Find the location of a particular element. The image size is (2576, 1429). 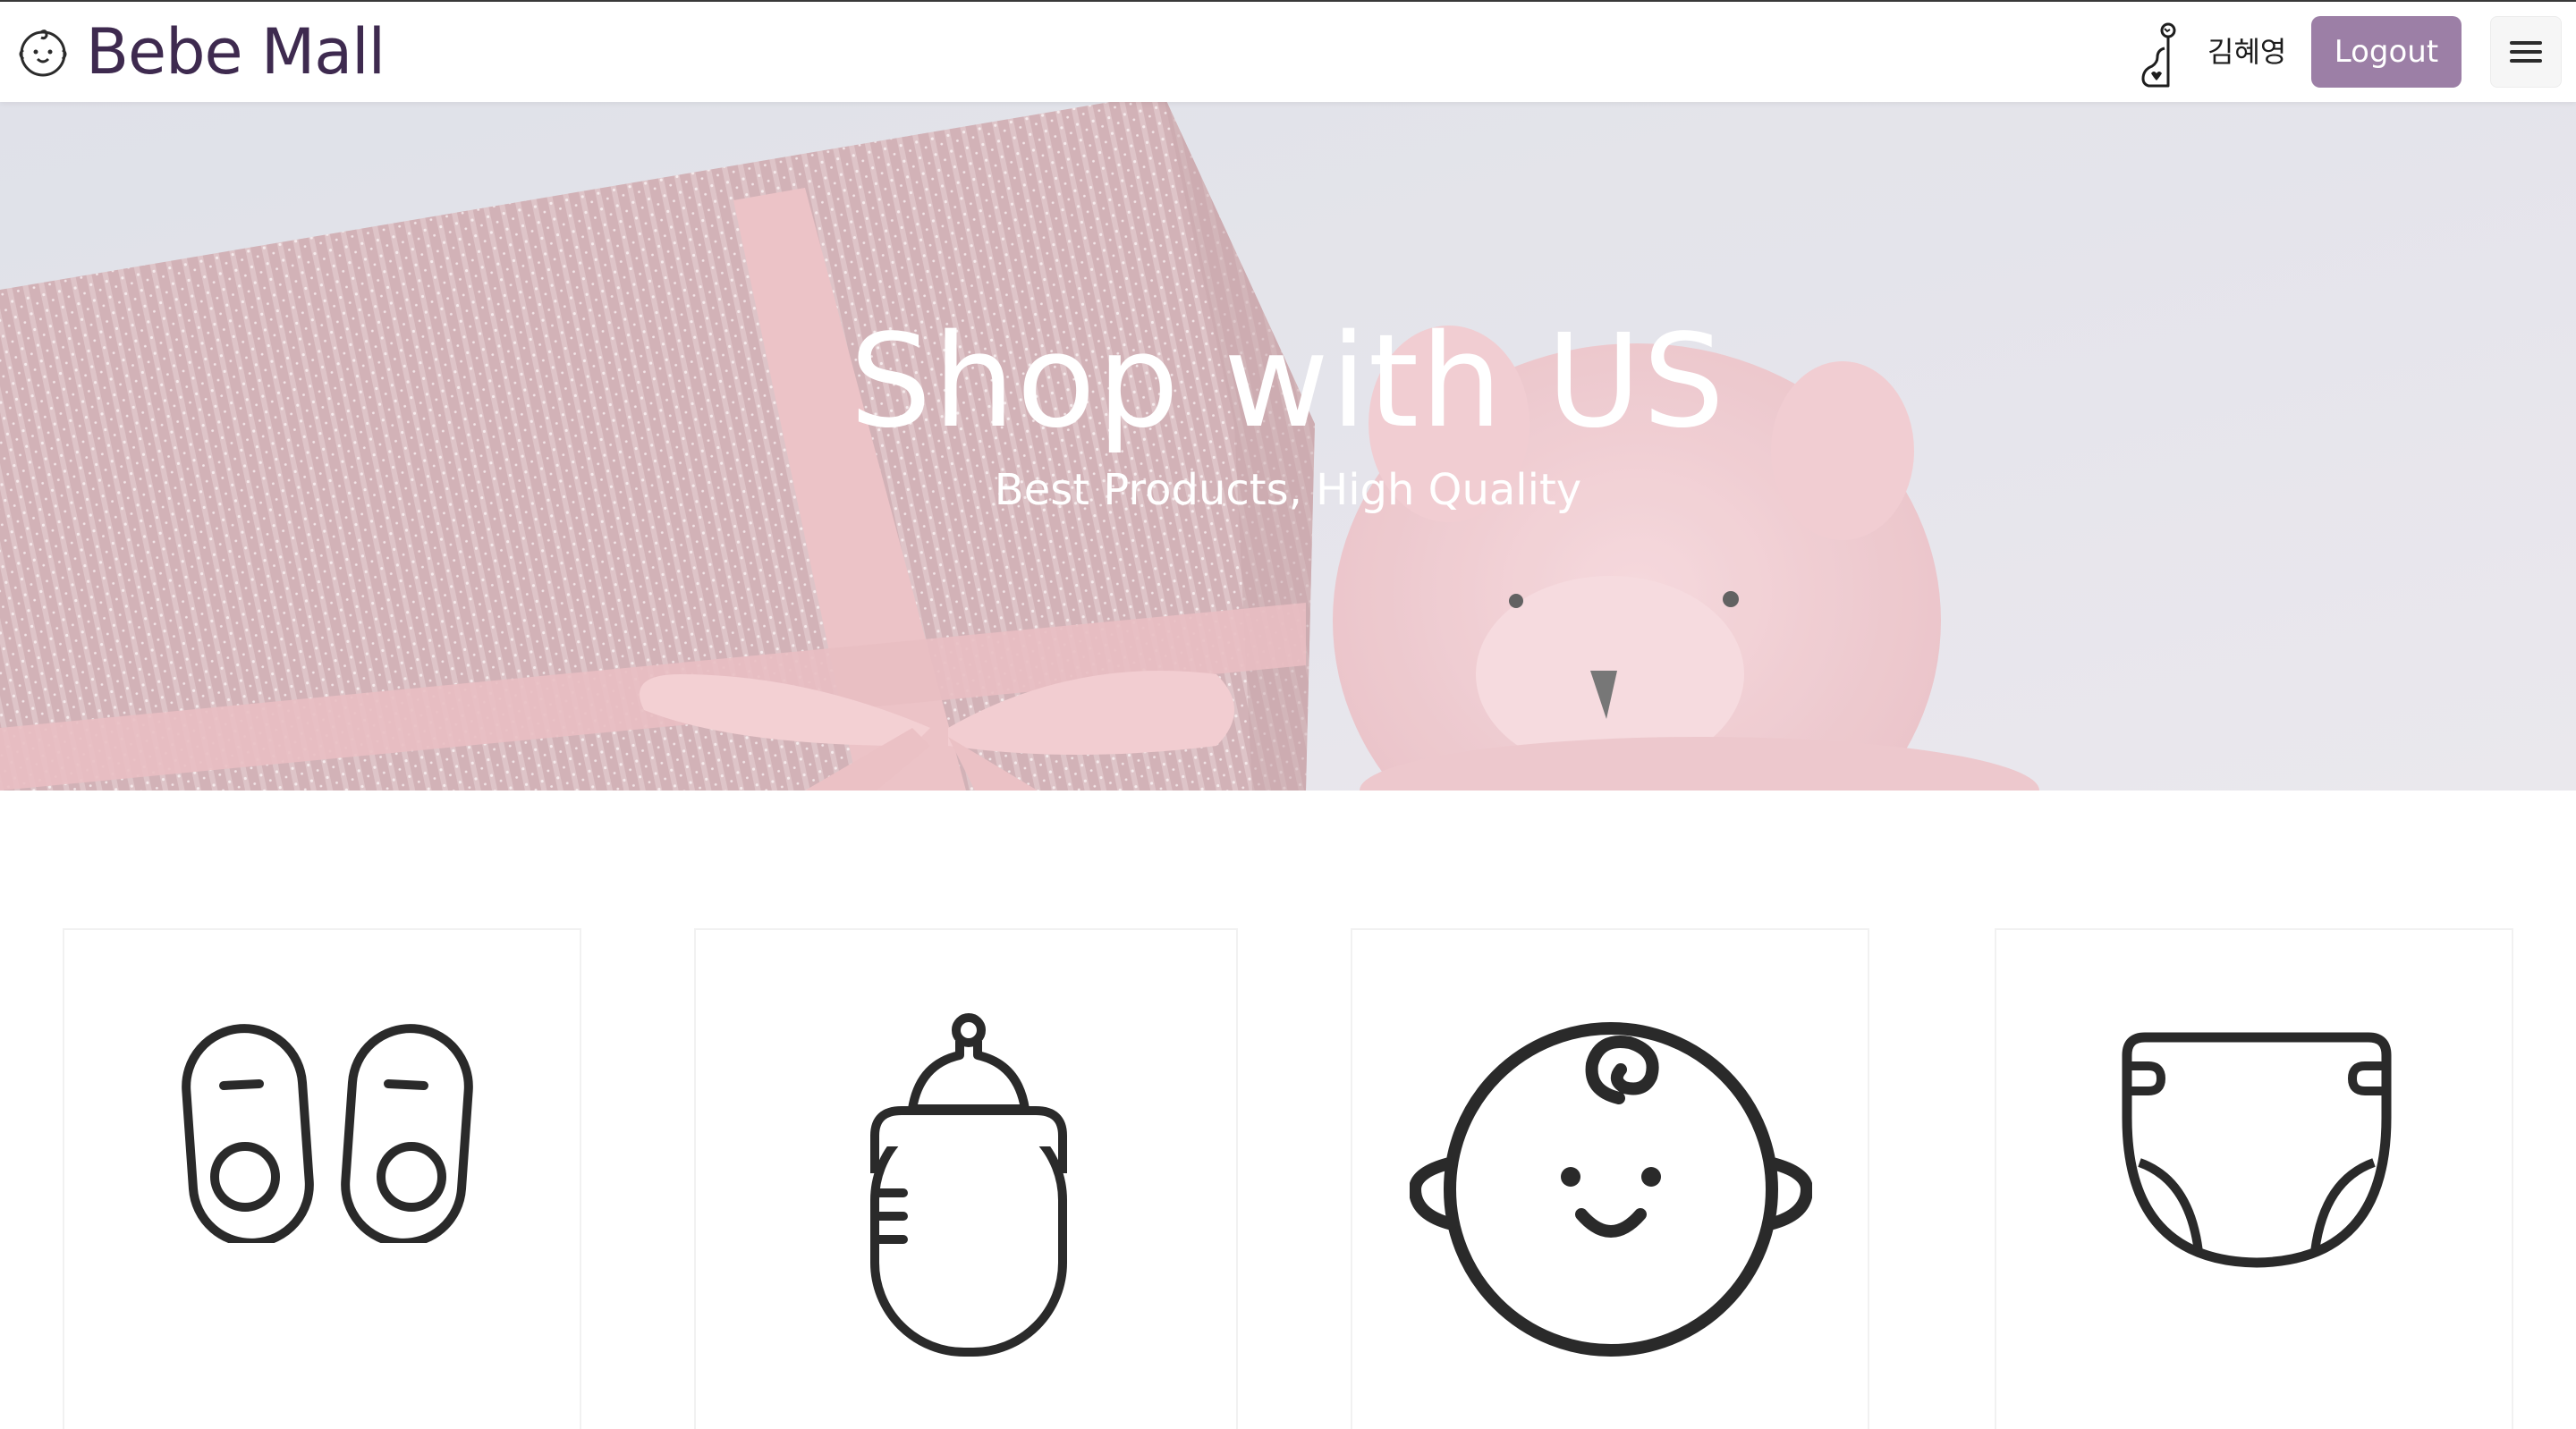

category-card-shoes is located at coordinates (322, 1178).